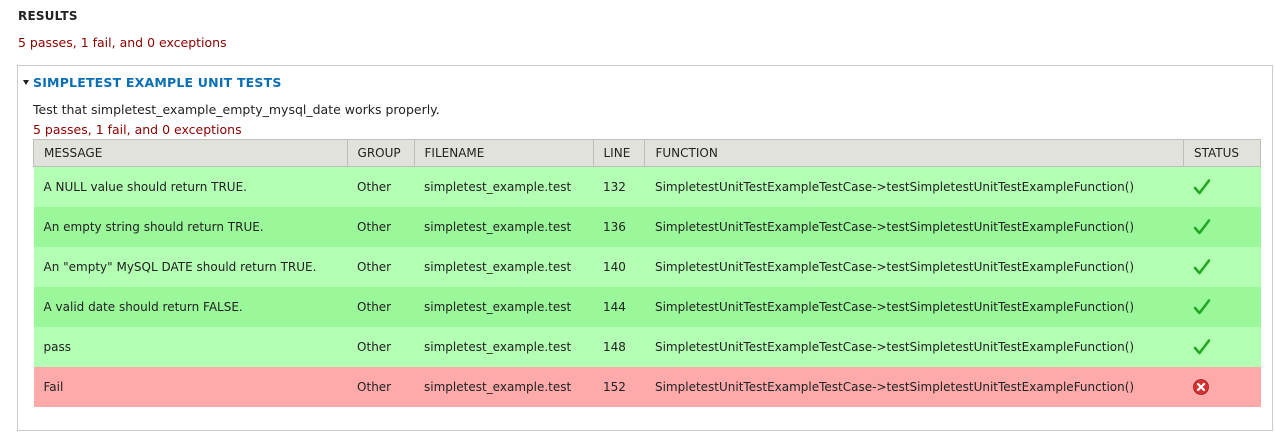 The height and width of the screenshot is (439, 1275). Describe the element at coordinates (619, 267) in the screenshot. I see `cell-line: 140` at that location.